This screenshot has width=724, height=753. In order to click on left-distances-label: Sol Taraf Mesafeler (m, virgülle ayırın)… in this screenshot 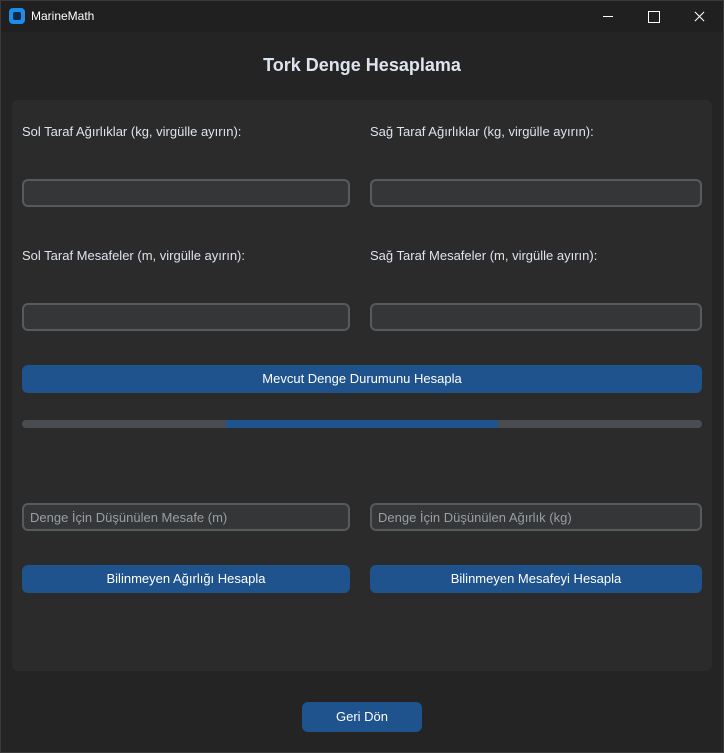, I will do `click(133, 255)`.